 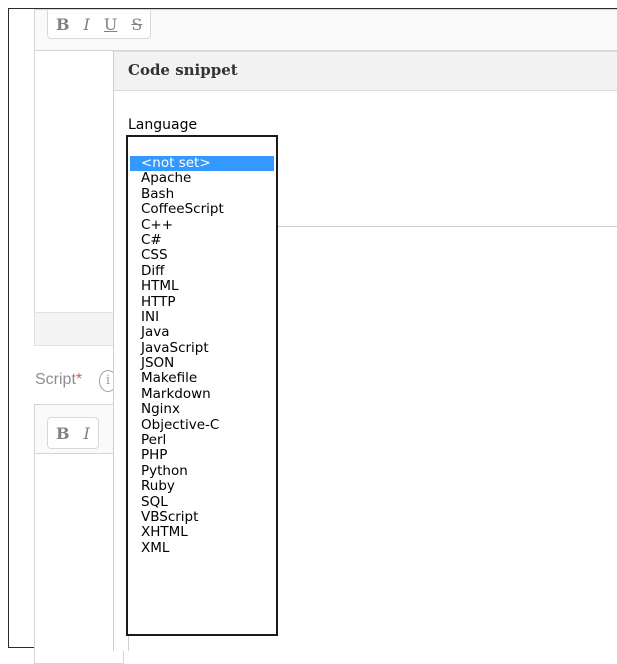 I want to click on script-editor: B I, so click(x=79, y=534).